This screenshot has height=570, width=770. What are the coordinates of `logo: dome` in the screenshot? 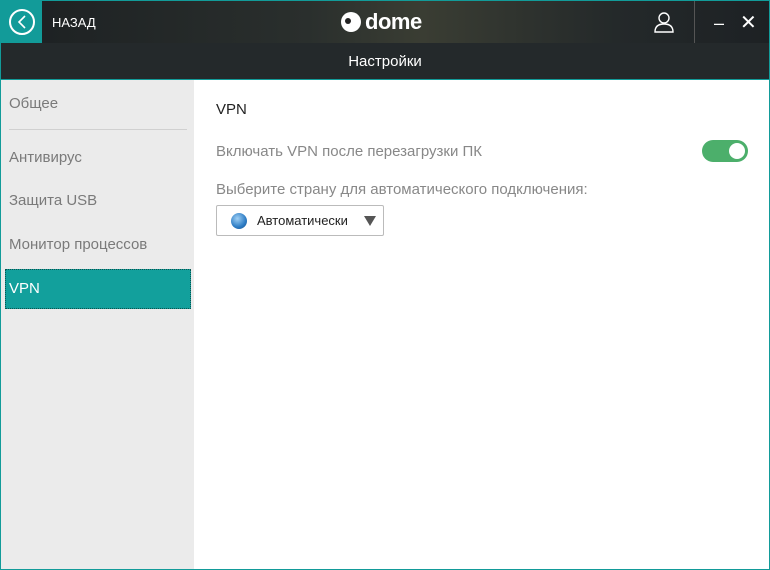 It's located at (381, 22).